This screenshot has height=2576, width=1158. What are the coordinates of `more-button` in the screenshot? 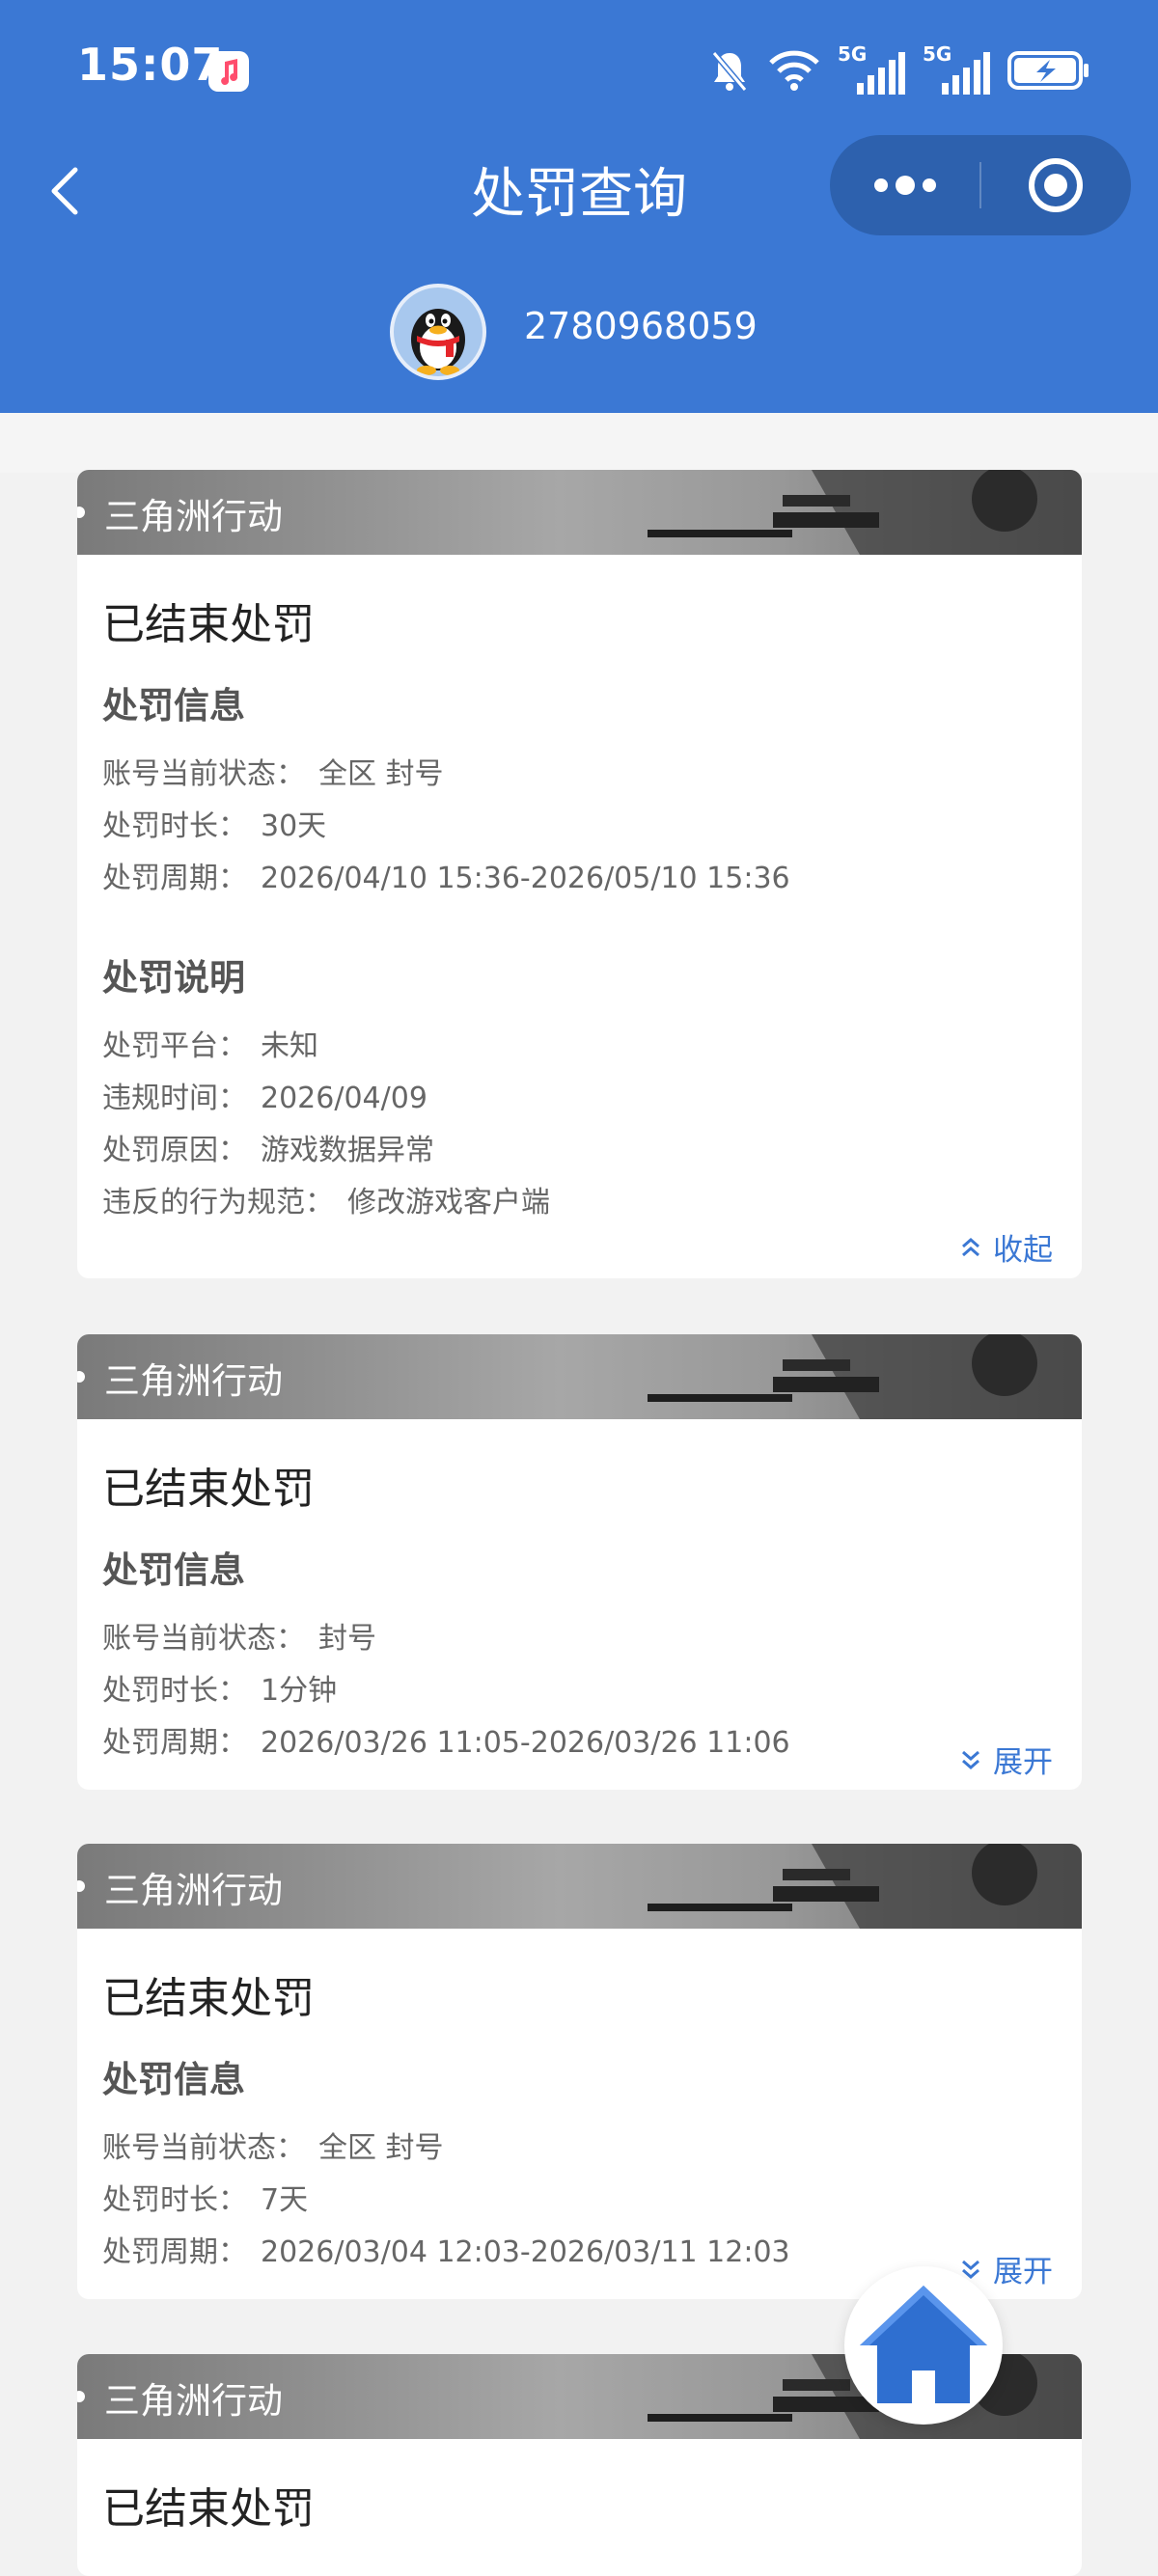 It's located at (904, 185).